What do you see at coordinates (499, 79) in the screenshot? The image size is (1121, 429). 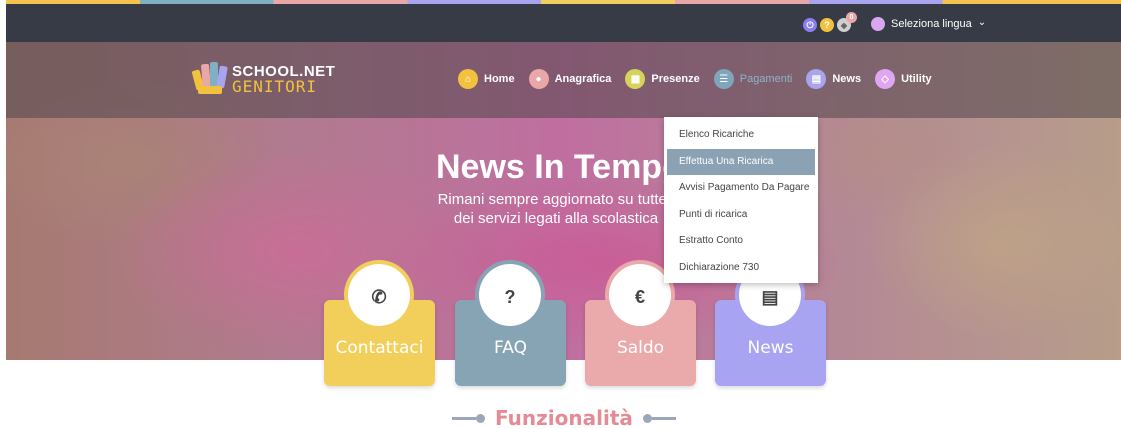 I see `nav-item-label: Home` at bounding box center [499, 79].